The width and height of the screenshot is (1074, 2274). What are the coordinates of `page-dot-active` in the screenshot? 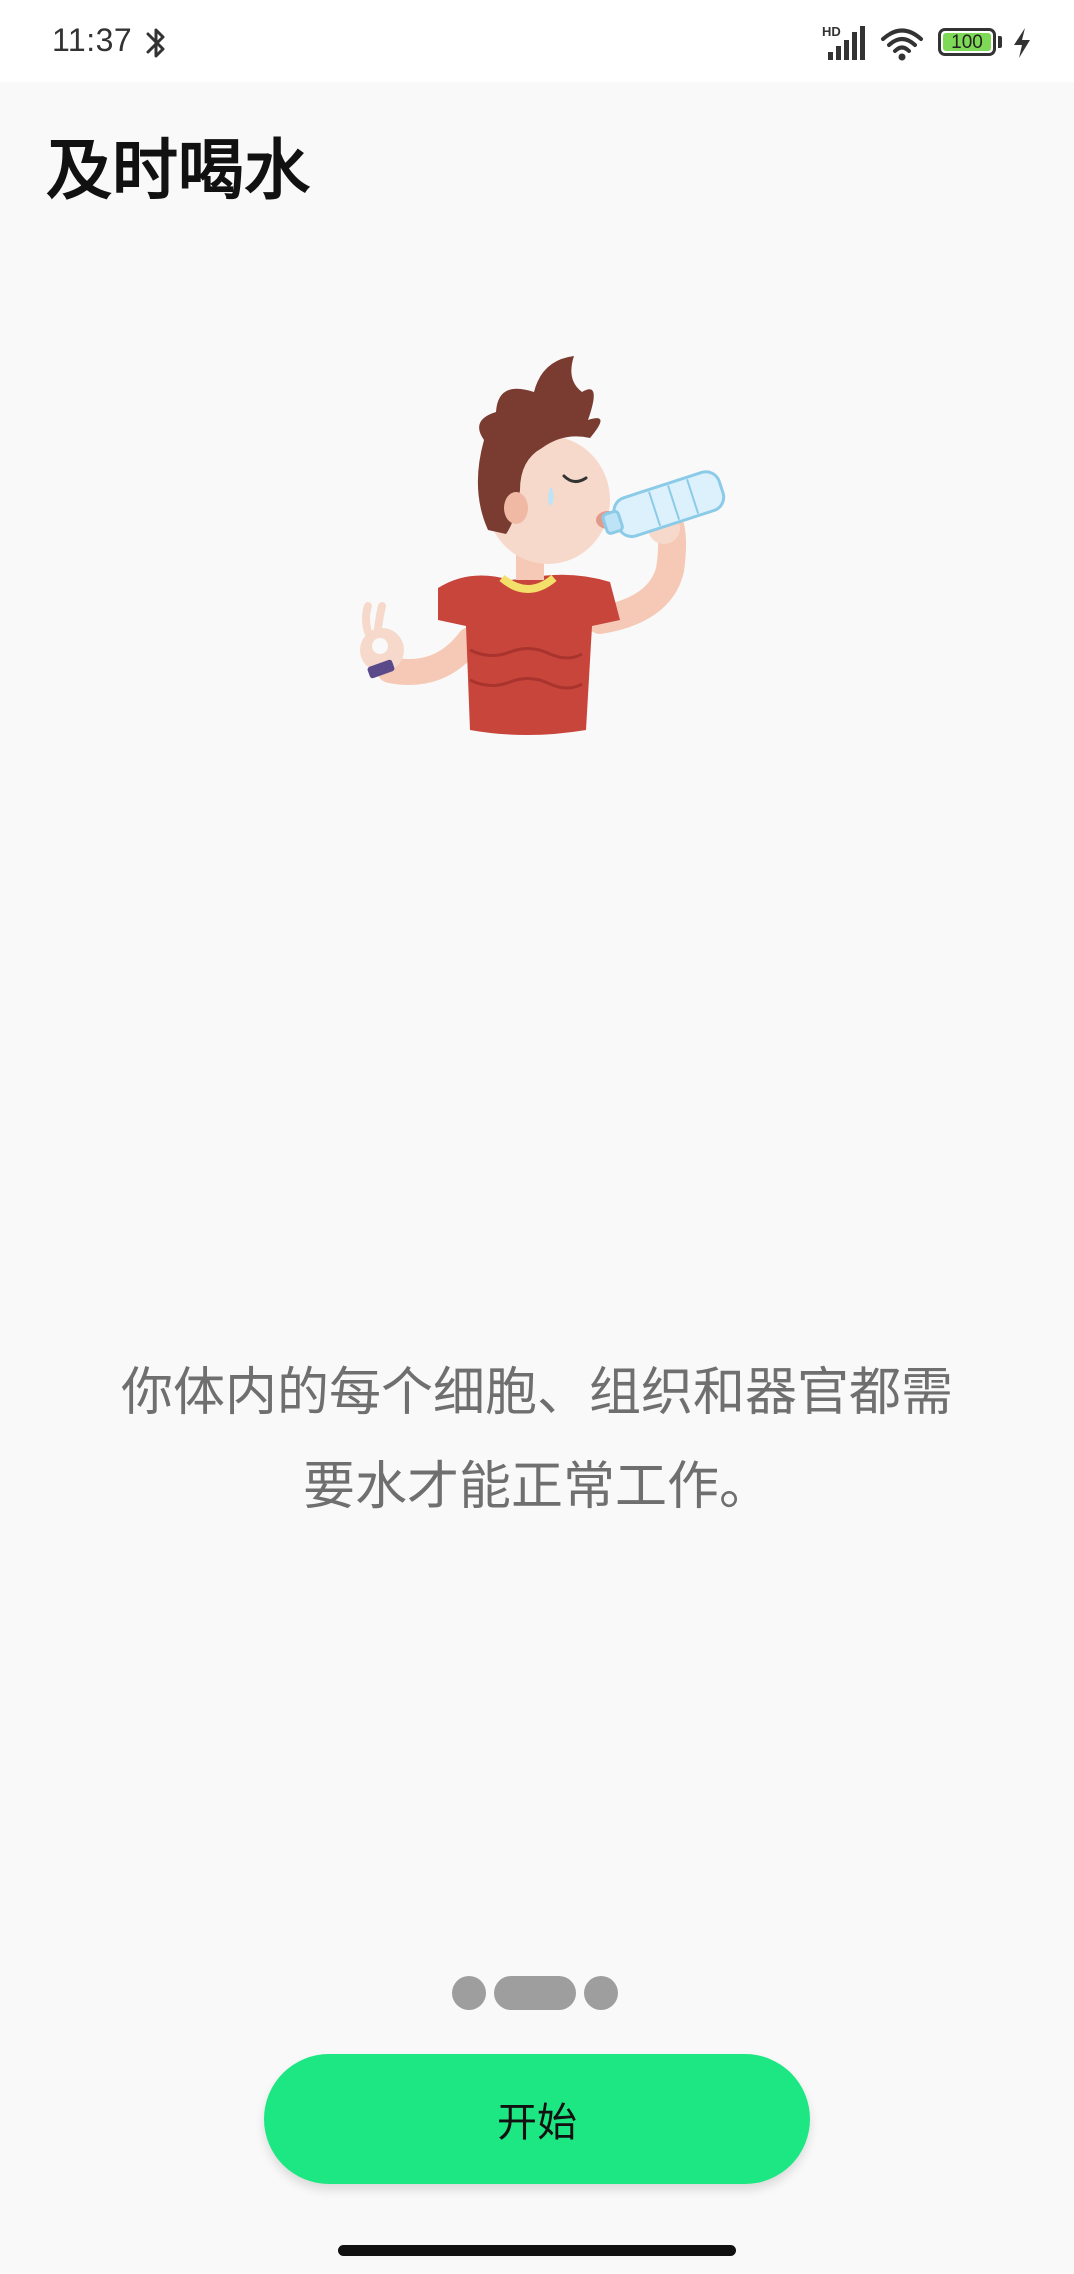 It's located at (535, 1993).